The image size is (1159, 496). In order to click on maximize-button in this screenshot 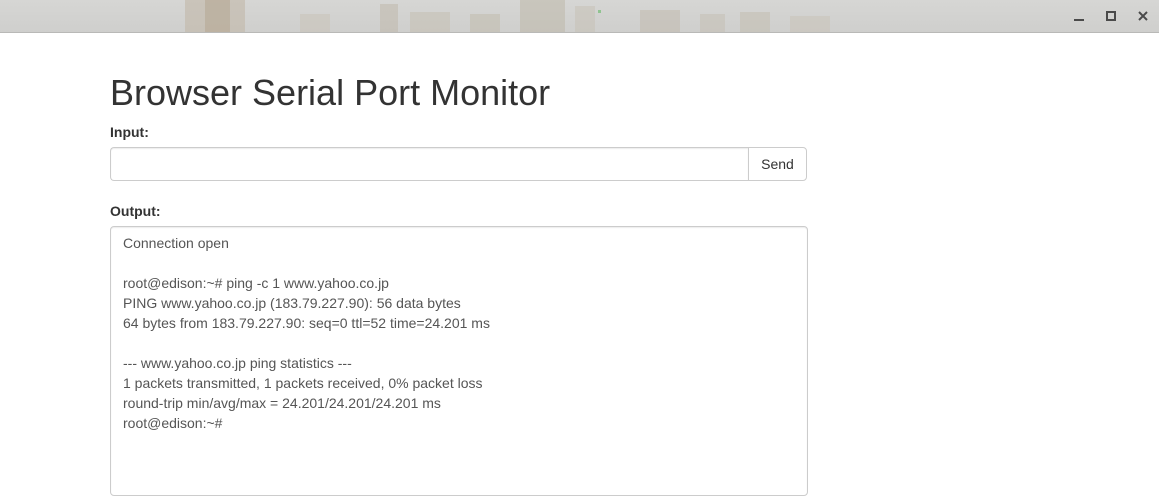, I will do `click(1111, 16)`.